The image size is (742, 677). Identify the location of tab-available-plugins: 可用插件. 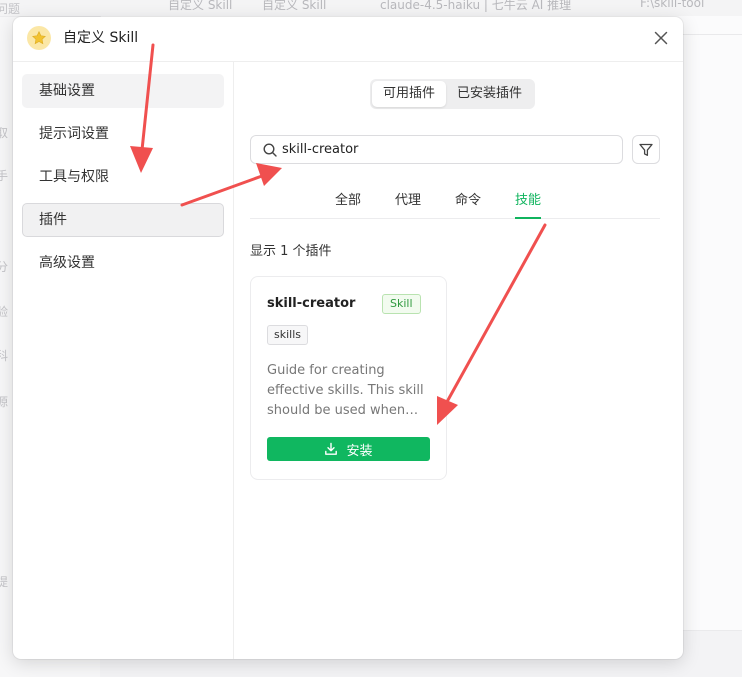
(409, 94).